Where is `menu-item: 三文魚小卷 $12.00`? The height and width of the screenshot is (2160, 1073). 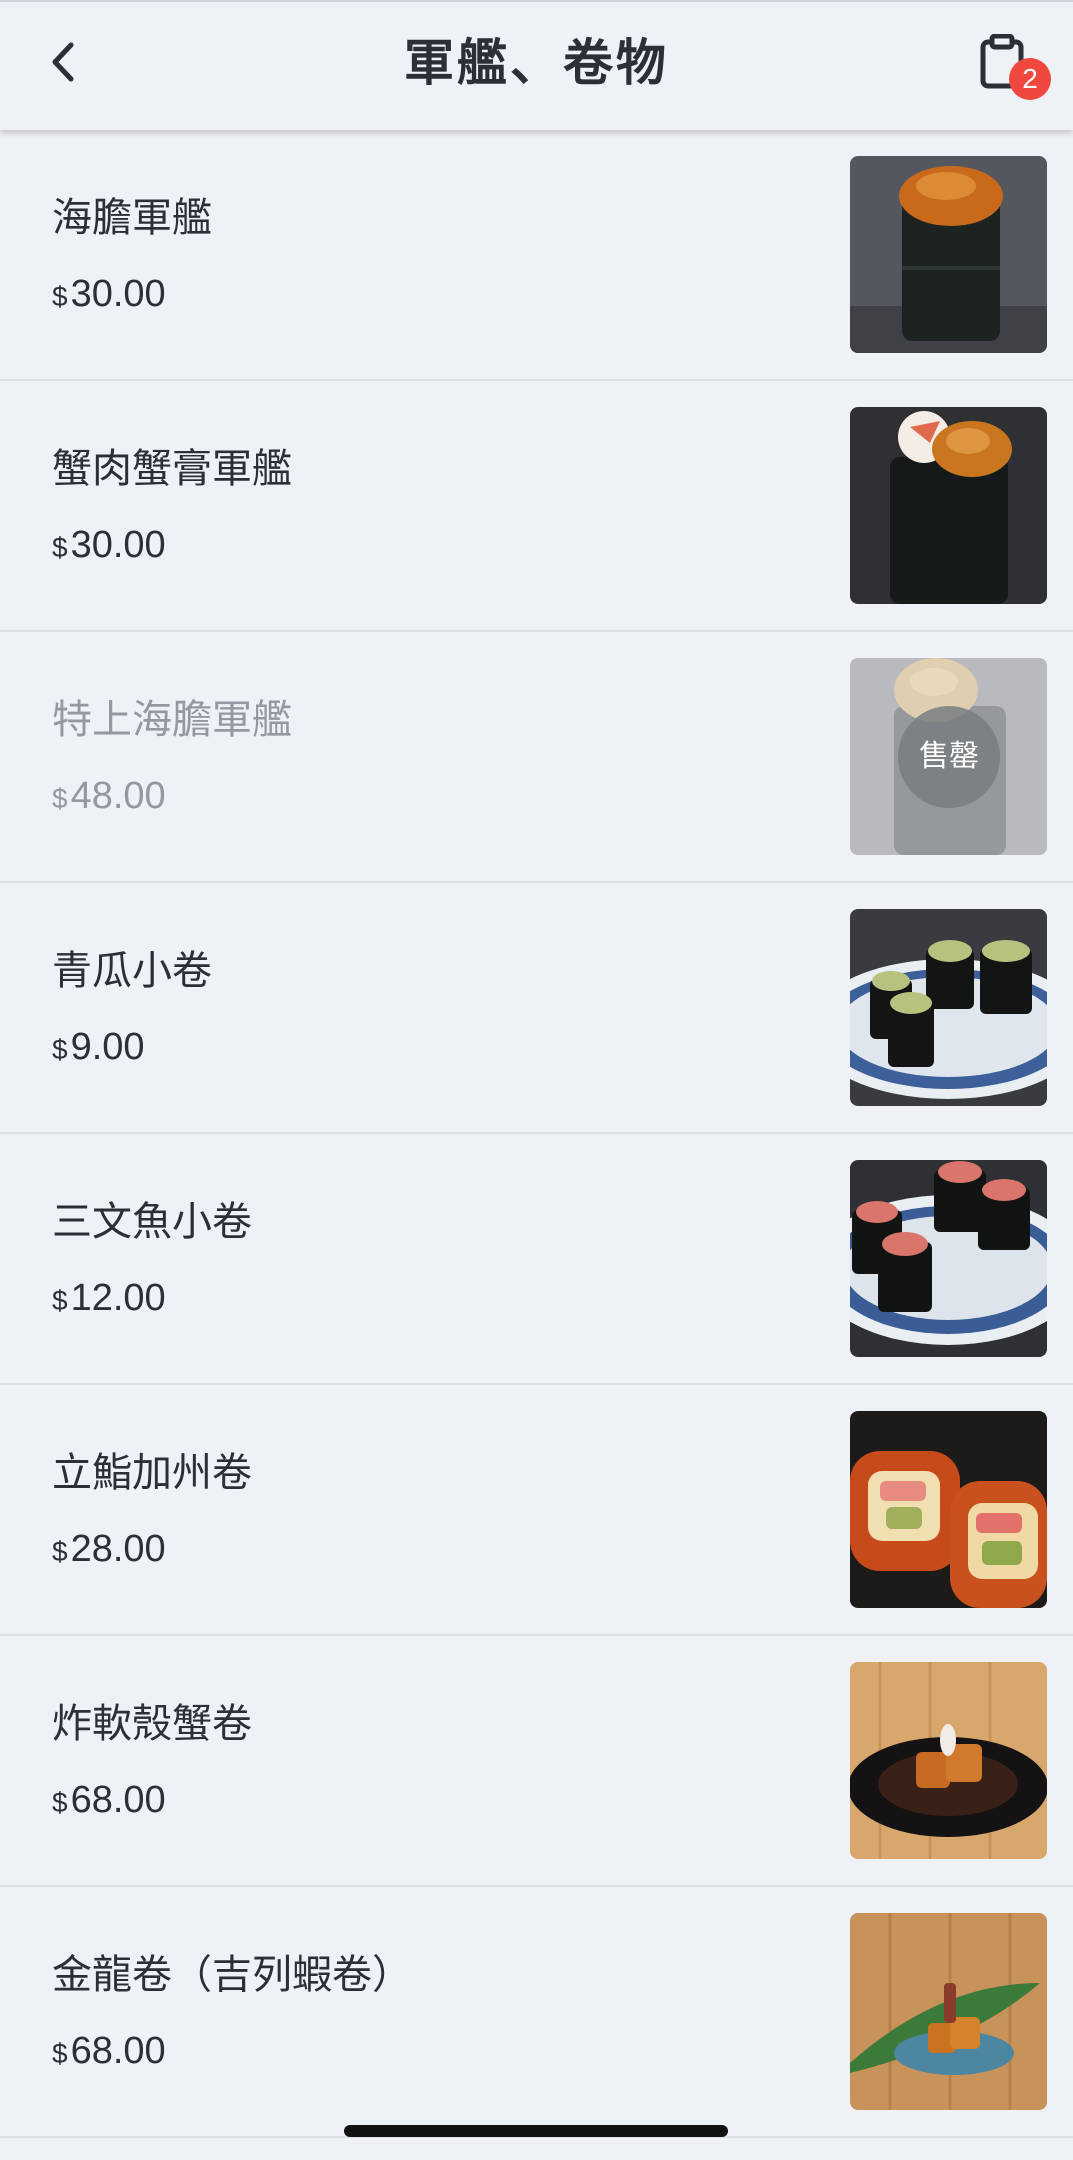
menu-item: 三文魚小卷 $12.00 is located at coordinates (536, 1259).